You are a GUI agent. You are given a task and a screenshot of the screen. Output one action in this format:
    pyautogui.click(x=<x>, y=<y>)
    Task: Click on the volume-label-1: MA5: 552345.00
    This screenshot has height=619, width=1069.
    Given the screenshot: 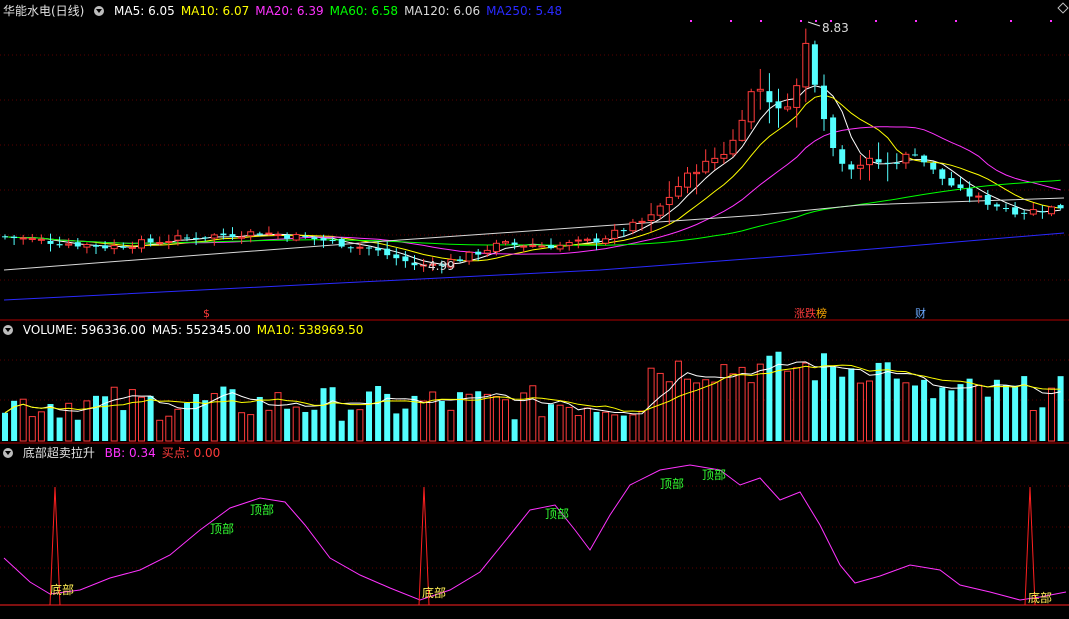 What is the action you would take?
    pyautogui.click(x=201, y=330)
    